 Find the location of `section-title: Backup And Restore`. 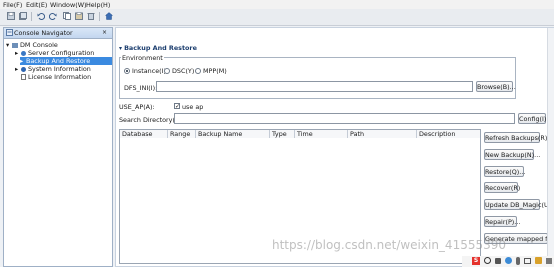

section-title: Backup And Restore is located at coordinates (160, 48).